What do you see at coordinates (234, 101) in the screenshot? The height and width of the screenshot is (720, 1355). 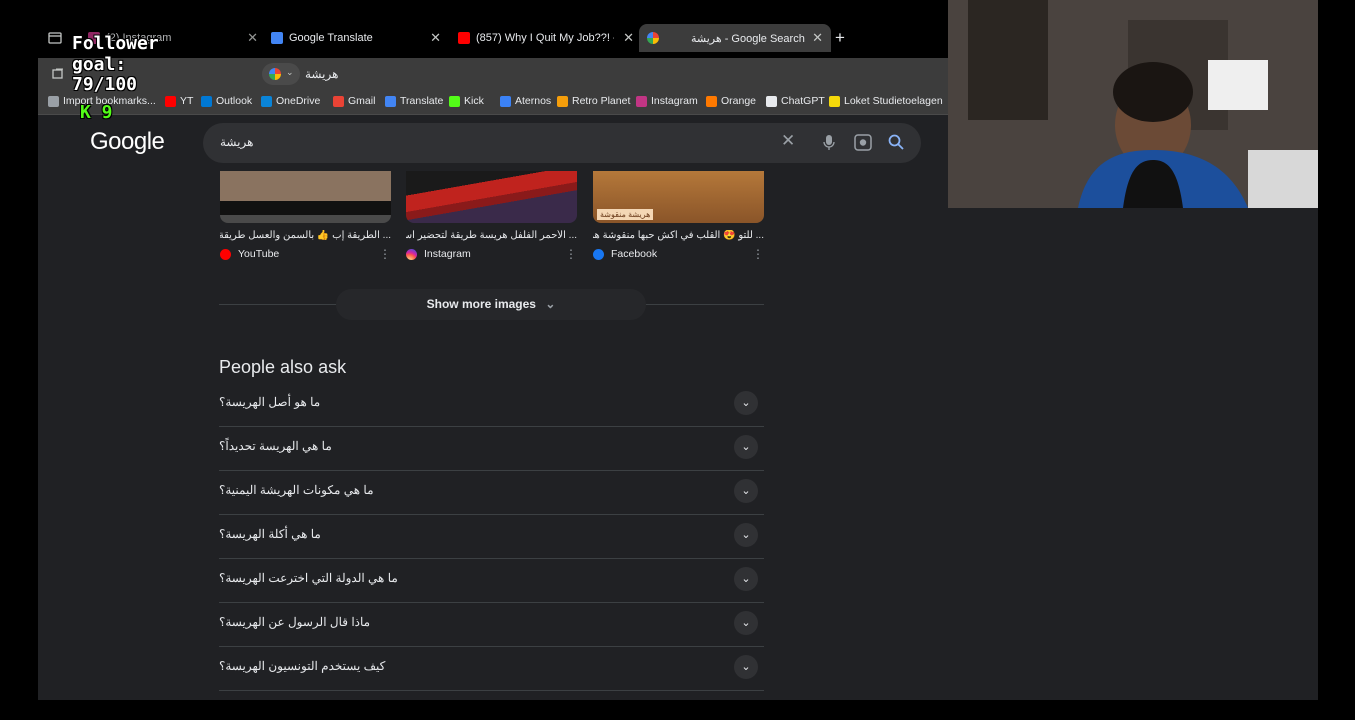 I see `bookmark-label: Outlook` at bounding box center [234, 101].